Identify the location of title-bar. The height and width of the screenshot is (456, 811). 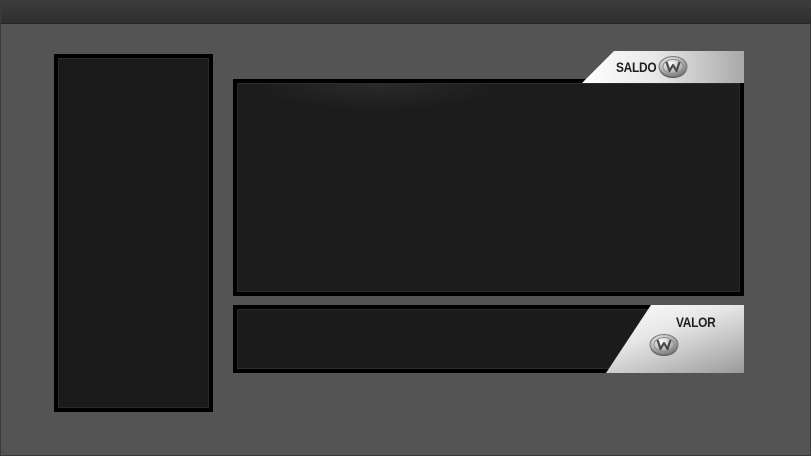
(406, 12).